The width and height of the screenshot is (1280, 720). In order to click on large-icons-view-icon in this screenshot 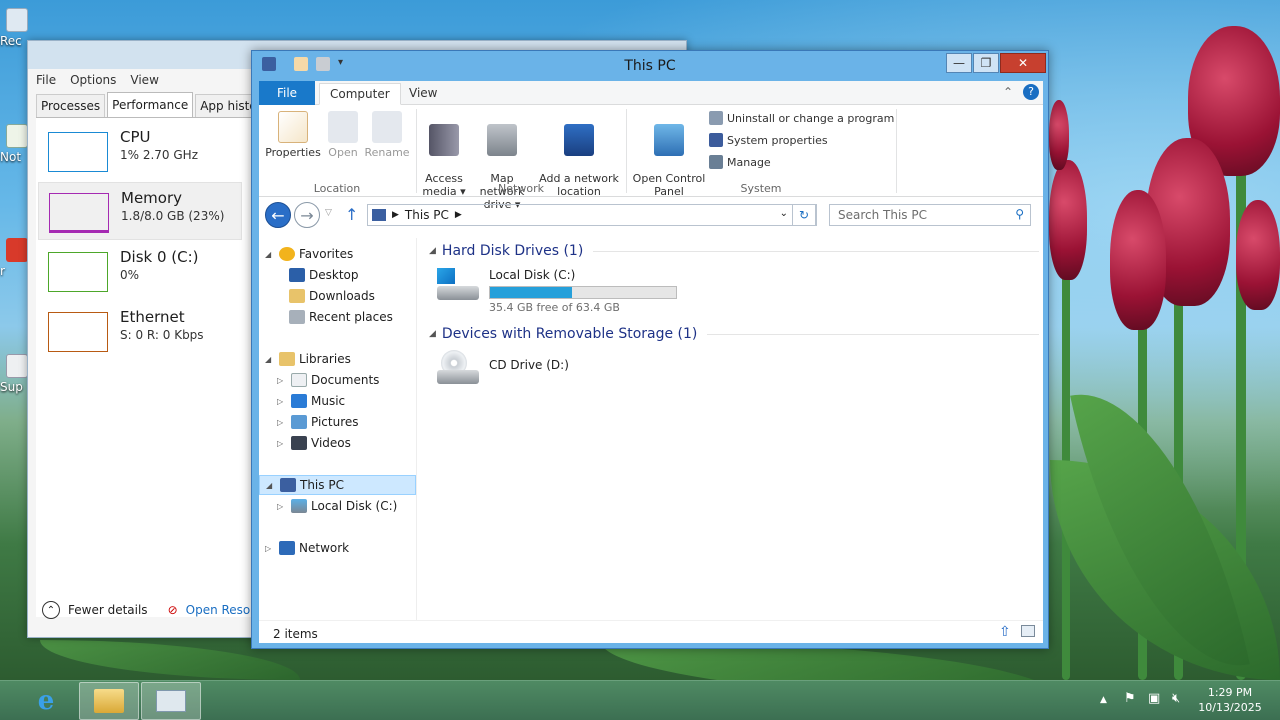, I will do `click(1028, 631)`.